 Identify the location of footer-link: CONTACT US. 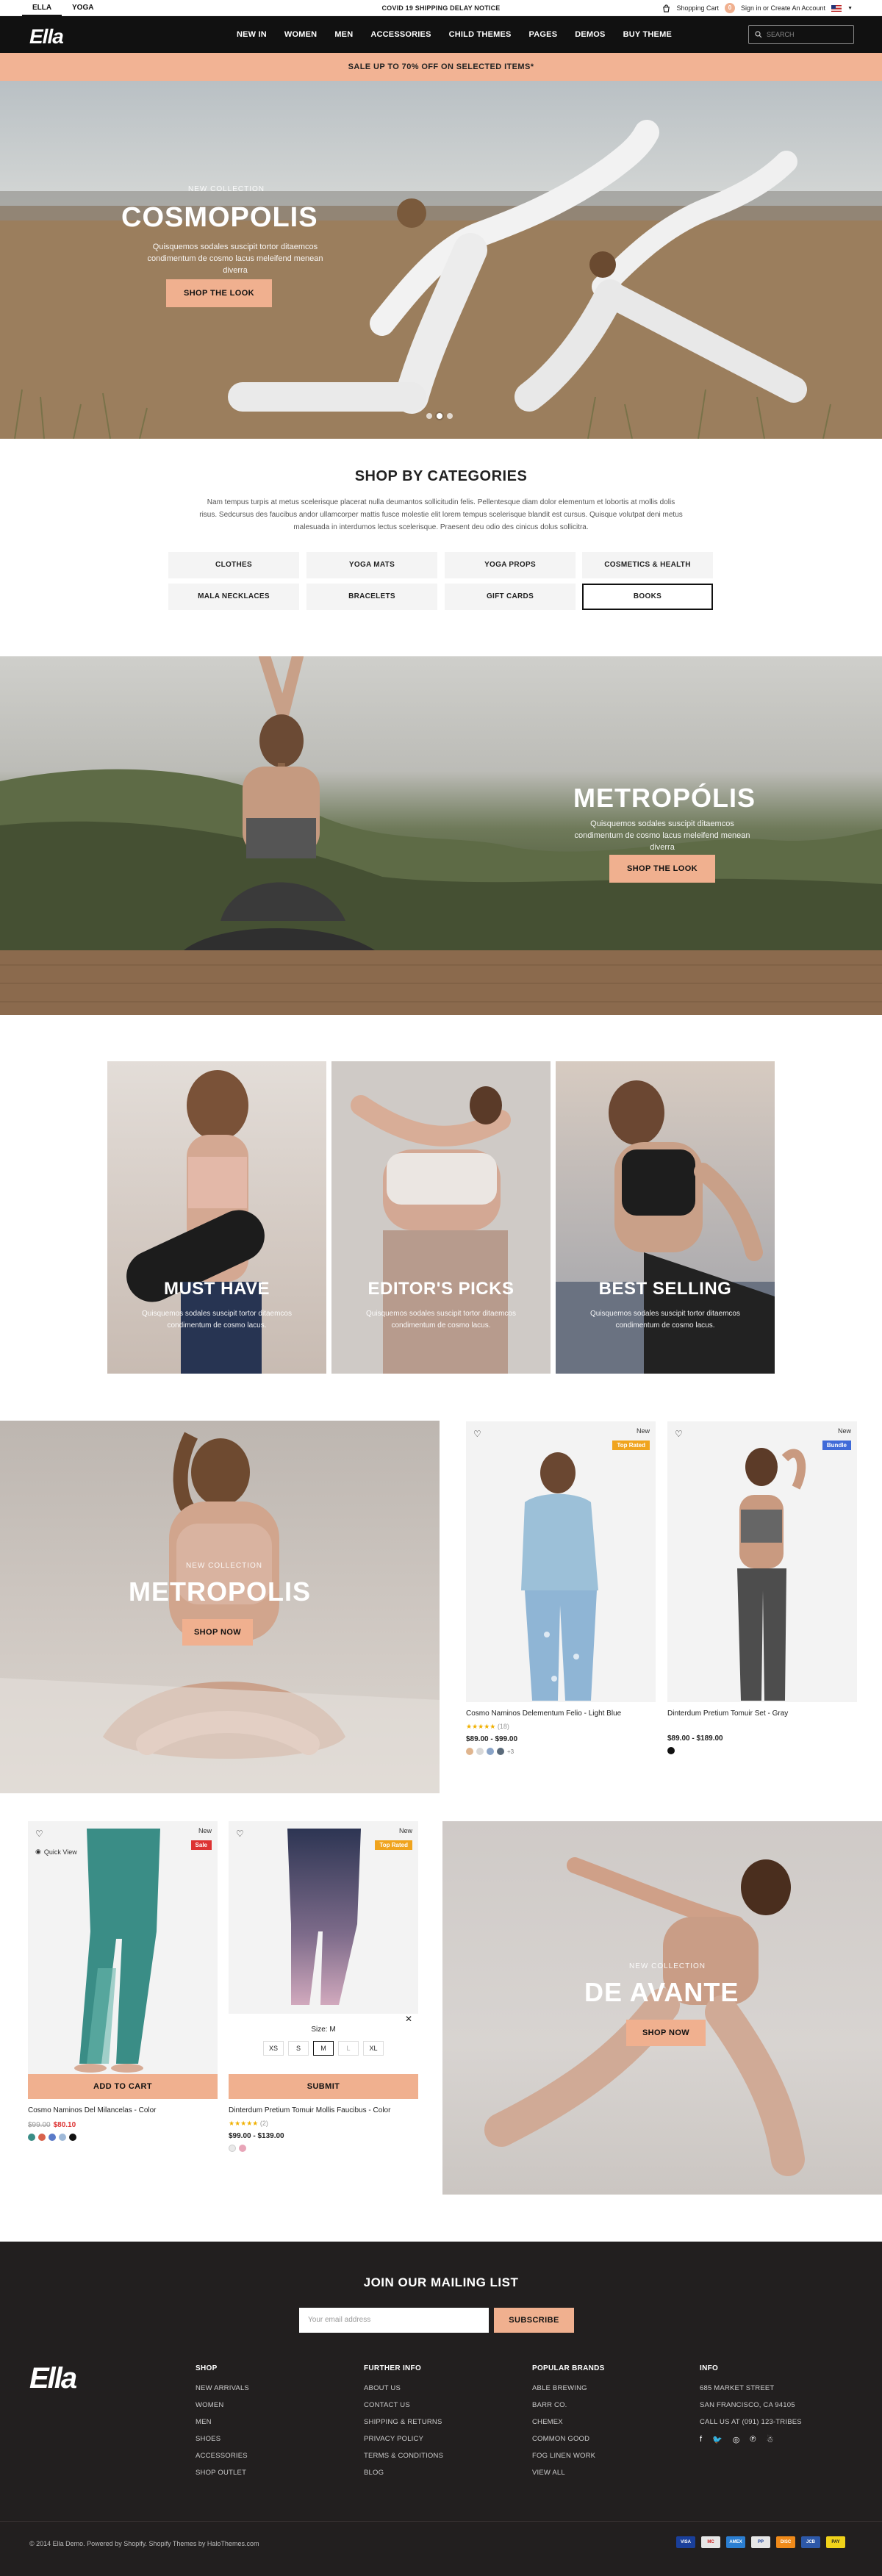
(403, 2405).